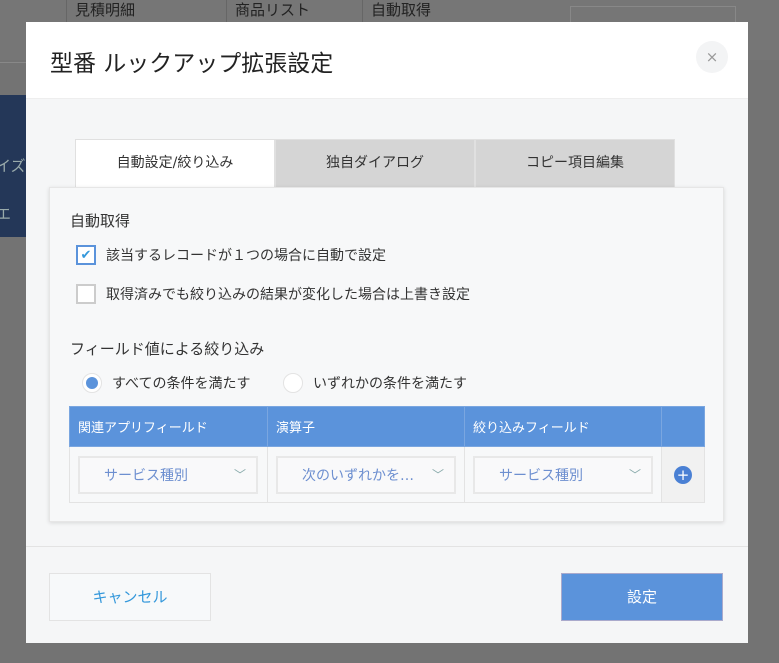 The image size is (779, 663). I want to click on bg-nav-item: エ, so click(6, 214).